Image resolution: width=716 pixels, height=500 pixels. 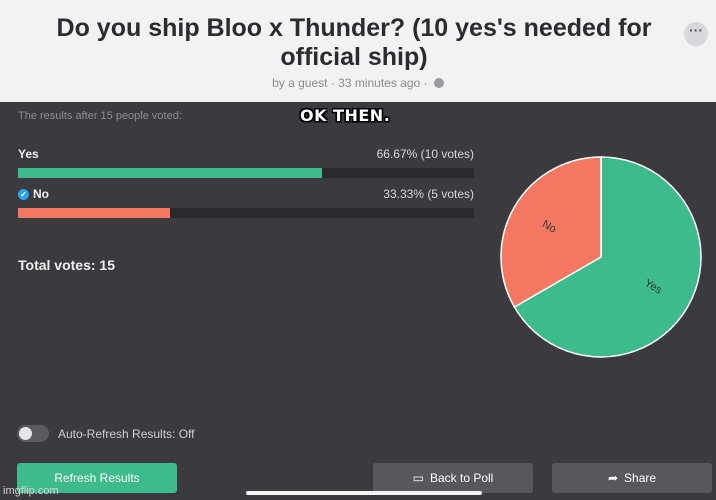 What do you see at coordinates (345, 115) in the screenshot?
I see `meme-caption: OK THEN.` at bounding box center [345, 115].